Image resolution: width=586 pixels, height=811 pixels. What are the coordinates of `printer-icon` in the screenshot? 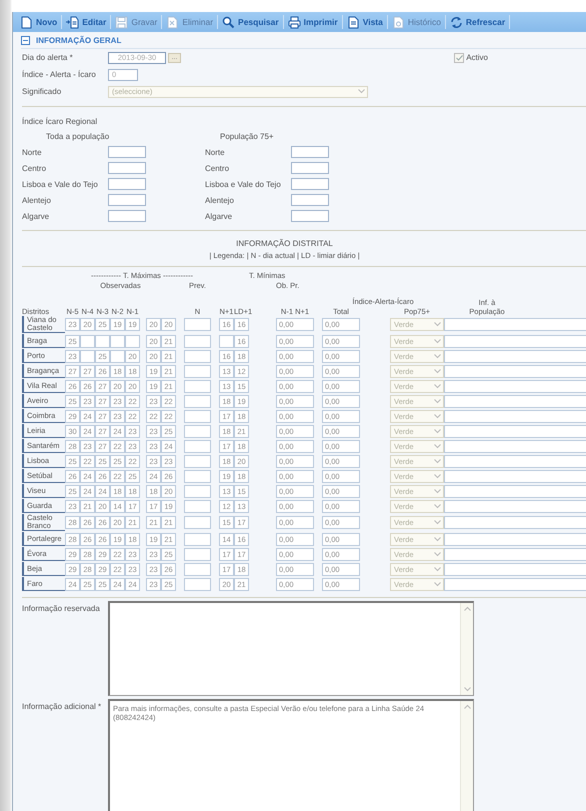 It's located at (294, 22).